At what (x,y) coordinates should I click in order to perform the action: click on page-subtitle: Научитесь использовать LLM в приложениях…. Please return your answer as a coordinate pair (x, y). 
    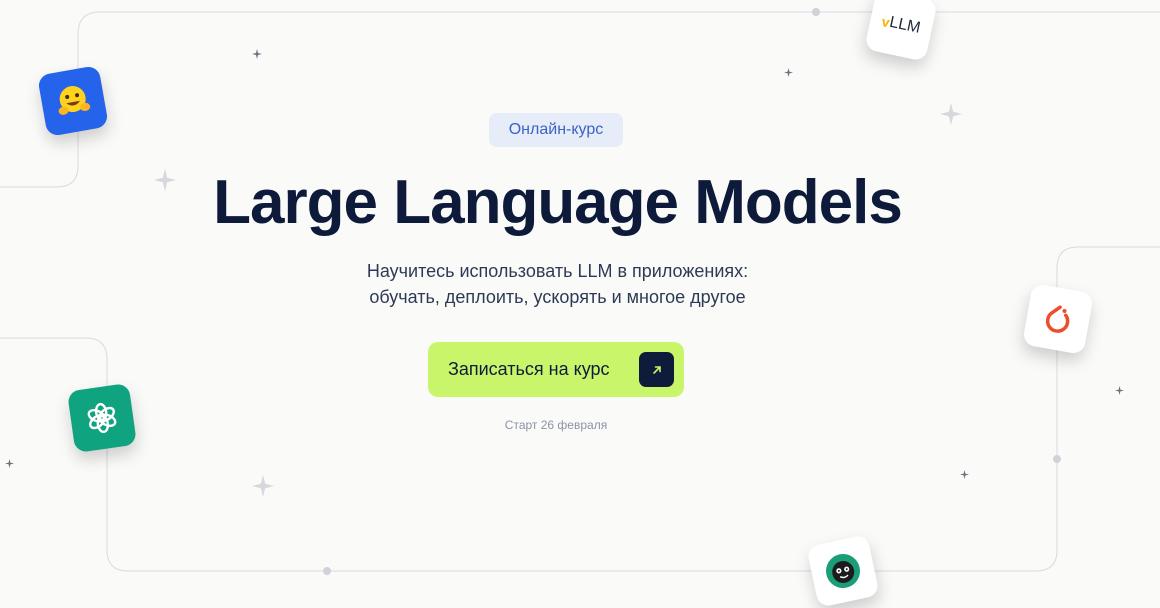
    Looking at the image, I should click on (557, 284).